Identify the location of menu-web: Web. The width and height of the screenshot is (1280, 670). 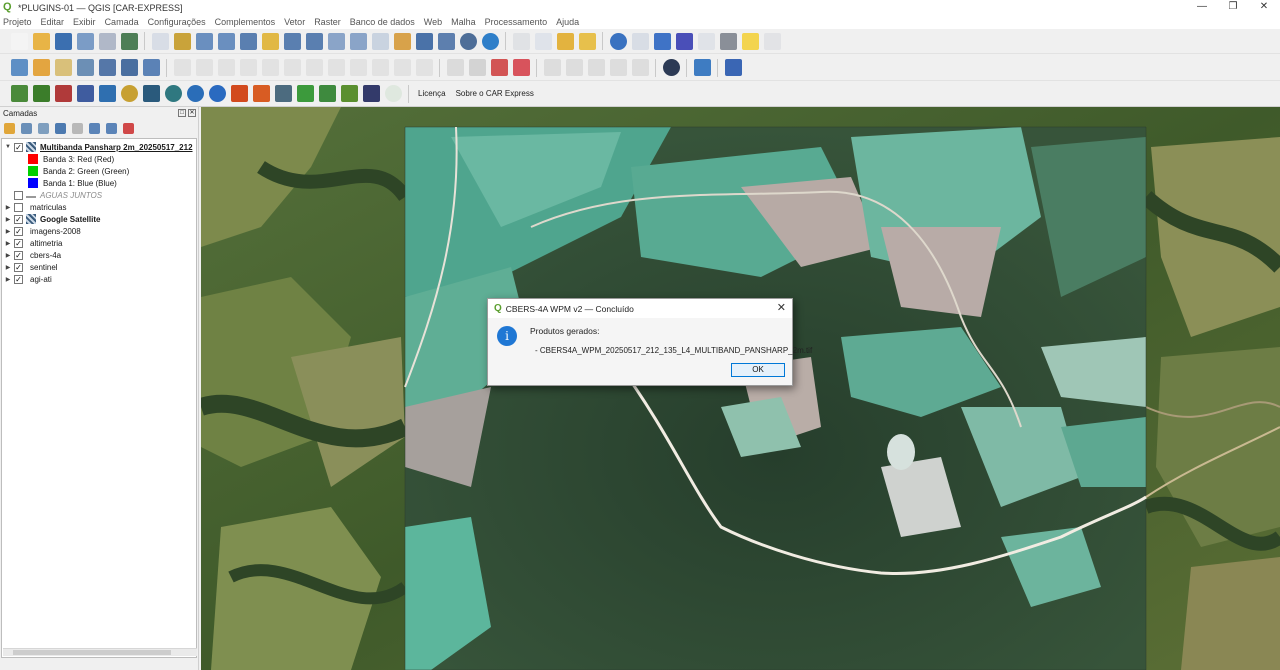
(433, 22).